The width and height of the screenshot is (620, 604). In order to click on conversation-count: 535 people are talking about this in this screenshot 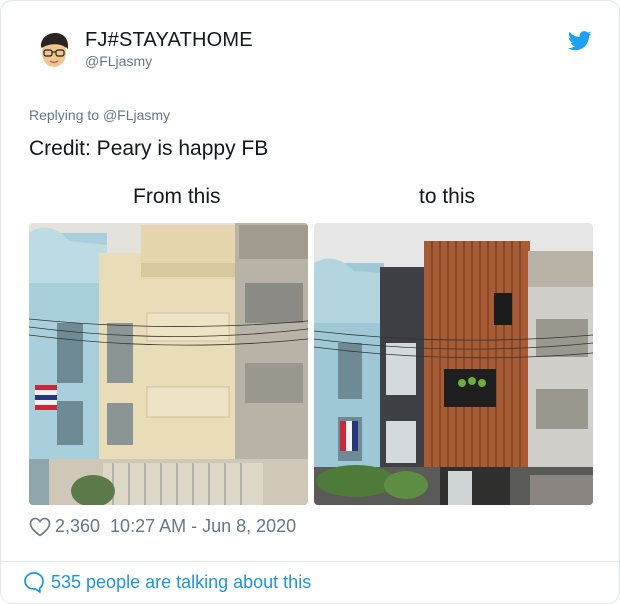, I will do `click(181, 582)`.